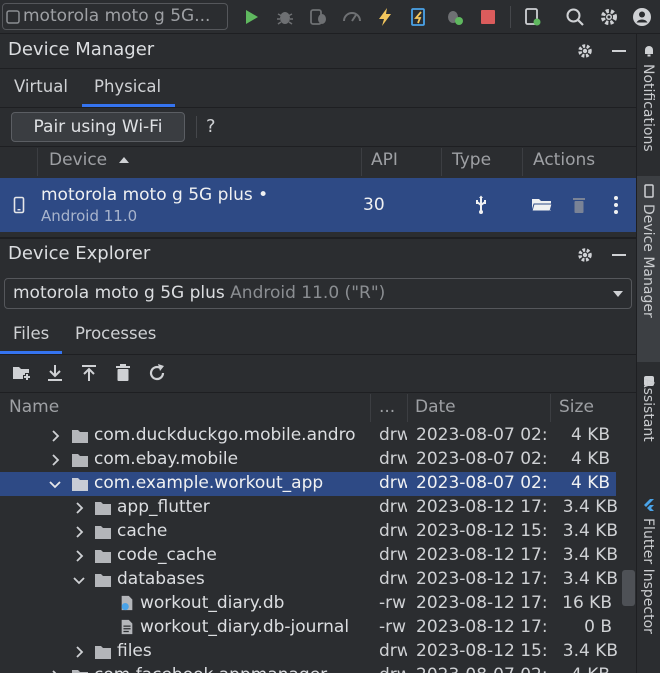 Image resolution: width=660 pixels, height=673 pixels. Describe the element at coordinates (482, 531) in the screenshot. I see `file-date: 2023-08-12 15:` at that location.